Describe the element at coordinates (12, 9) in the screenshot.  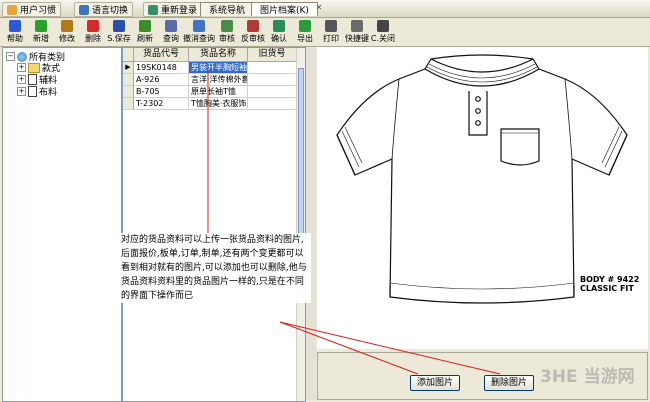
I see `user-icon` at that location.